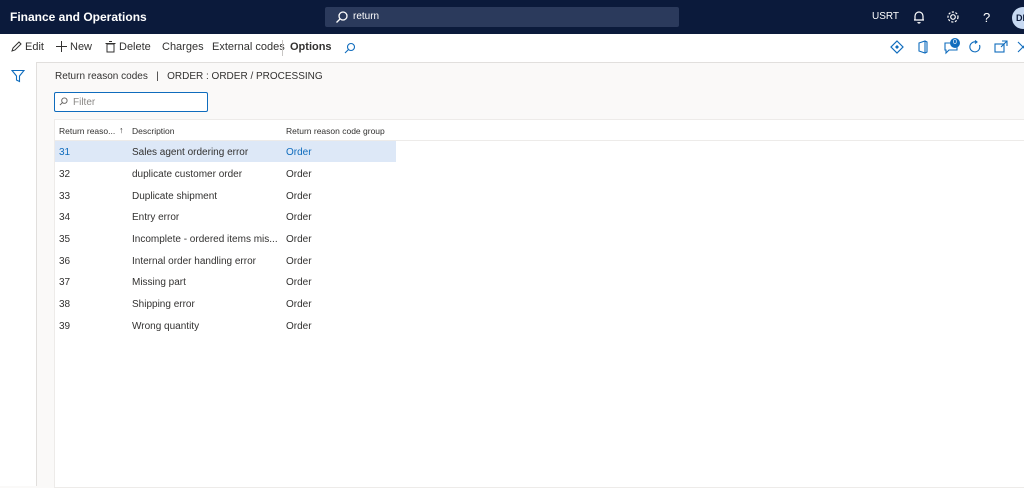 Image resolution: width=1024 pixels, height=488 pixels. Describe the element at coordinates (18, 76) in the screenshot. I see `filter-icon` at that location.